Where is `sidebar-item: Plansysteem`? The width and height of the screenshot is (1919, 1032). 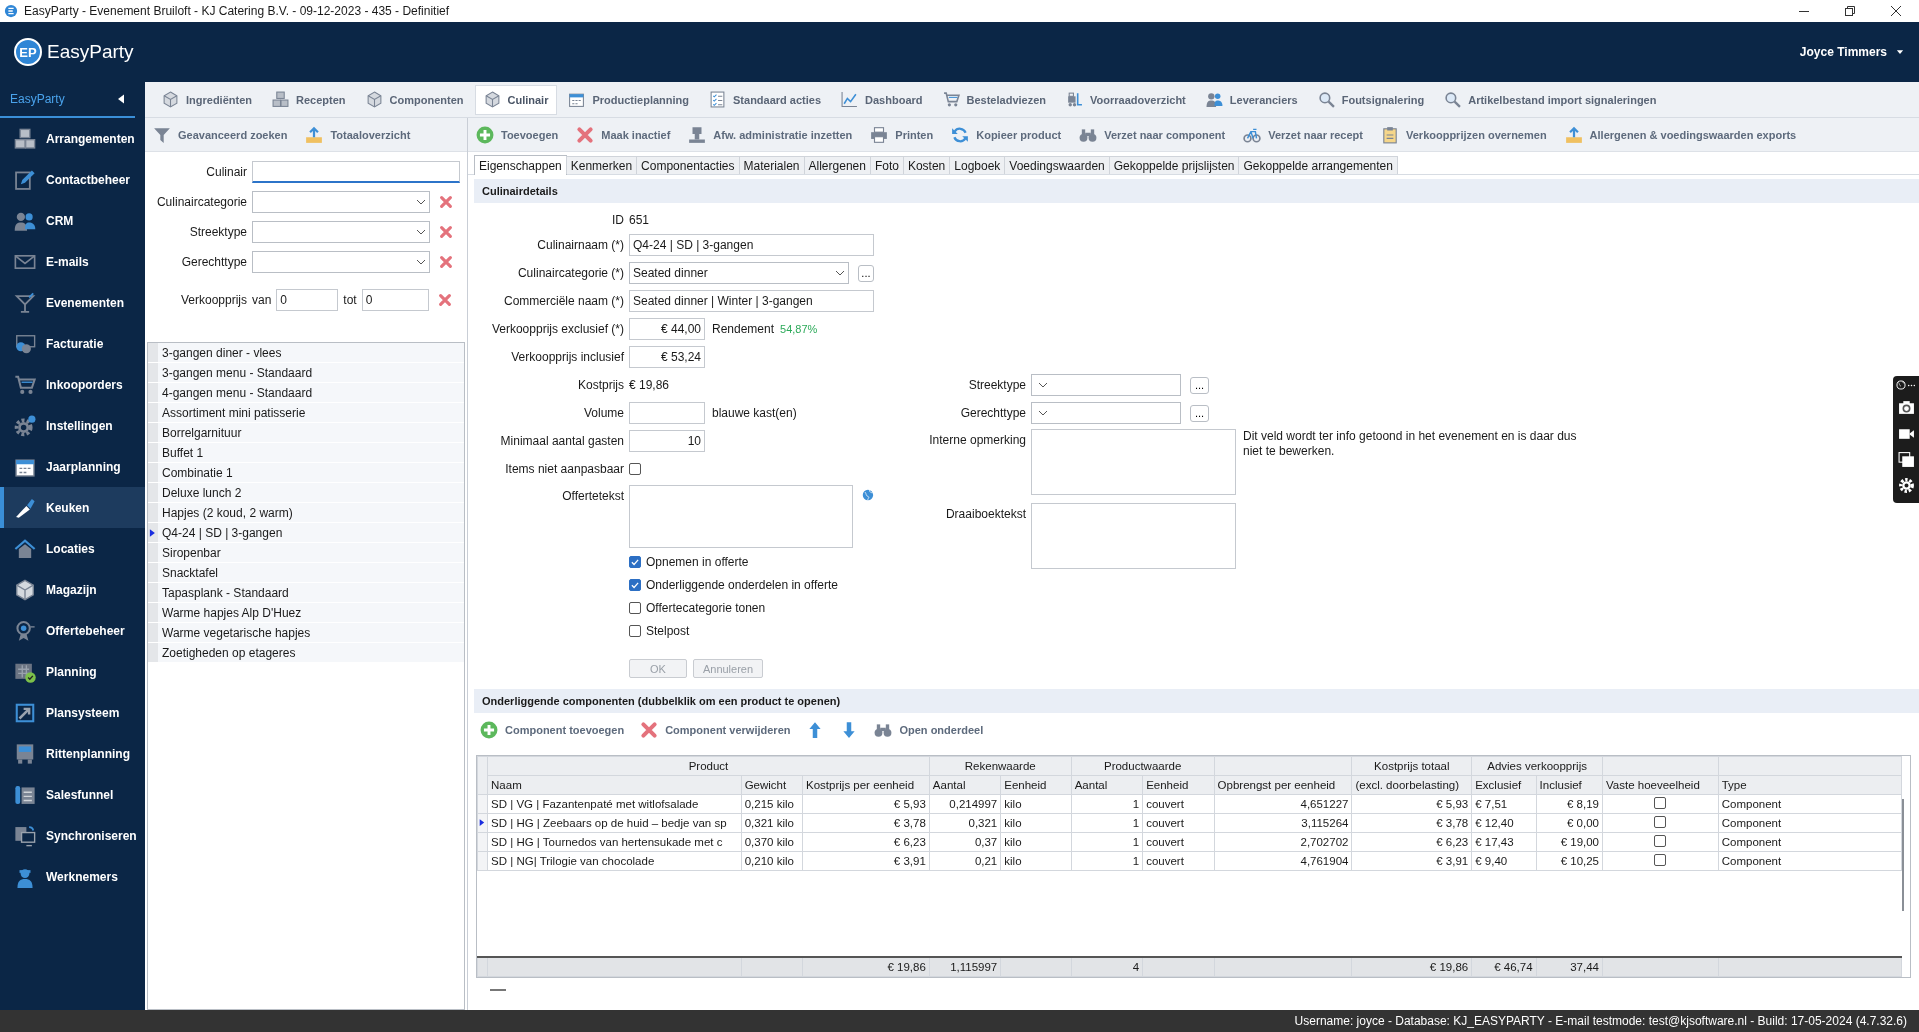 sidebar-item: Plansysteem is located at coordinates (72, 712).